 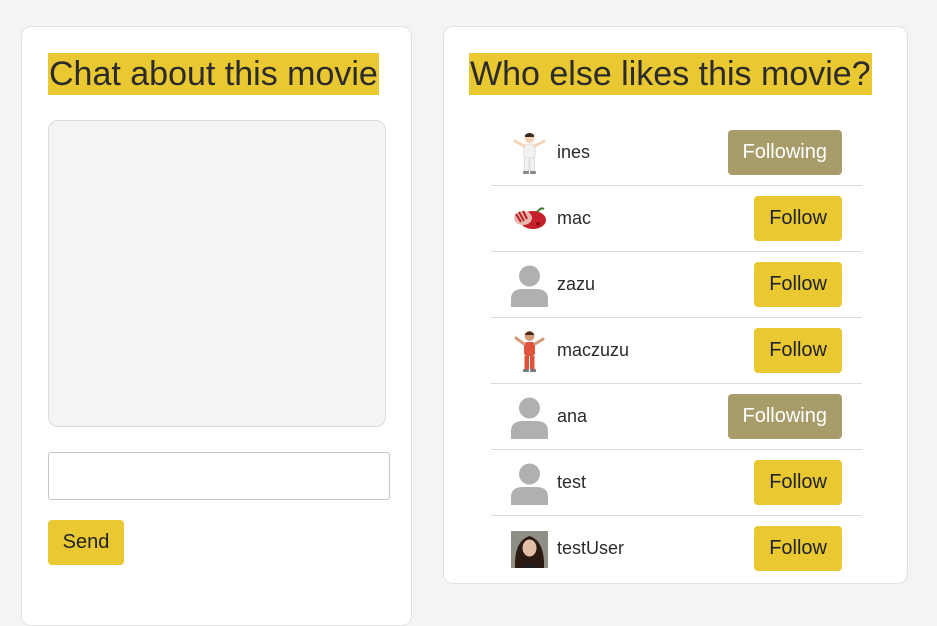 What do you see at coordinates (529, 351) in the screenshot?
I see `person-red-outfit-icon` at bounding box center [529, 351].